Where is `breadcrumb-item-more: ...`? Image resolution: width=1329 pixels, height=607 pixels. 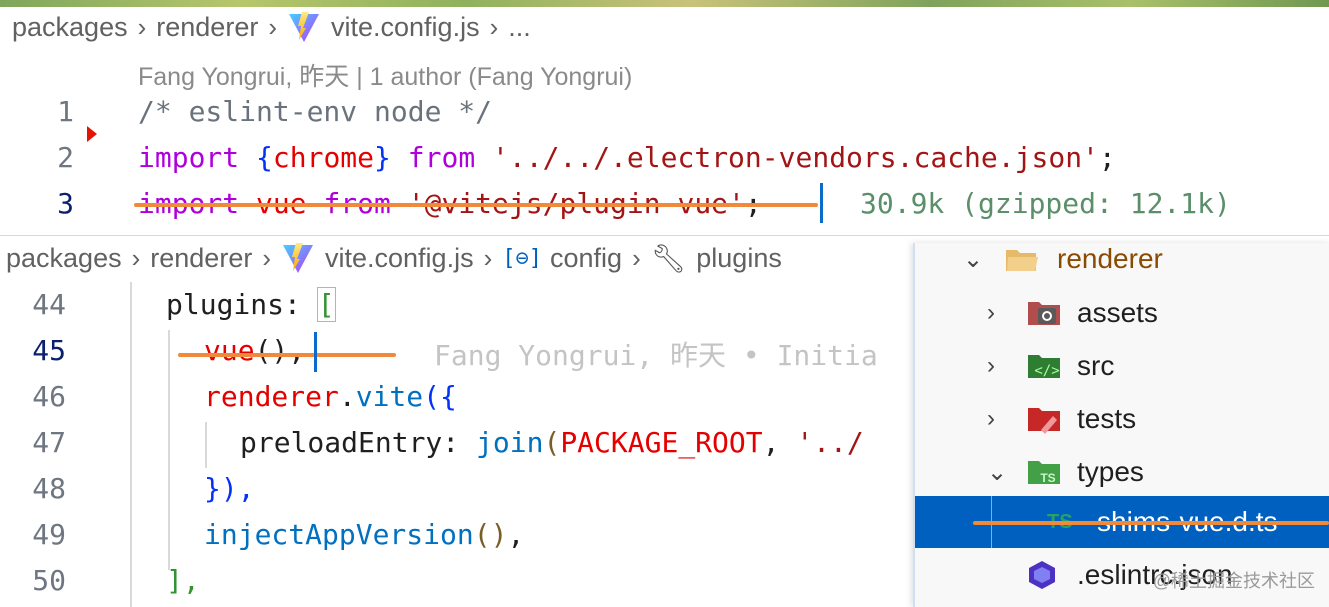 breadcrumb-item-more: ... is located at coordinates (519, 27).